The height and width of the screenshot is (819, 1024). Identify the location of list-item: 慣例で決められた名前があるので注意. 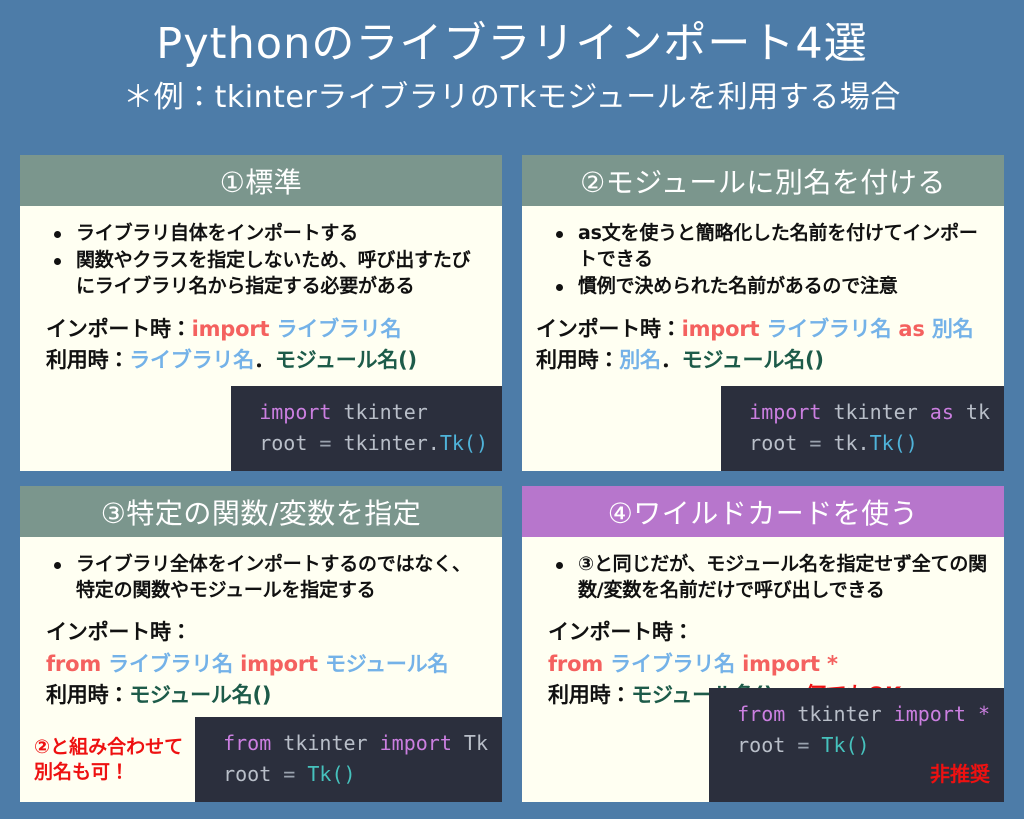
(772, 286).